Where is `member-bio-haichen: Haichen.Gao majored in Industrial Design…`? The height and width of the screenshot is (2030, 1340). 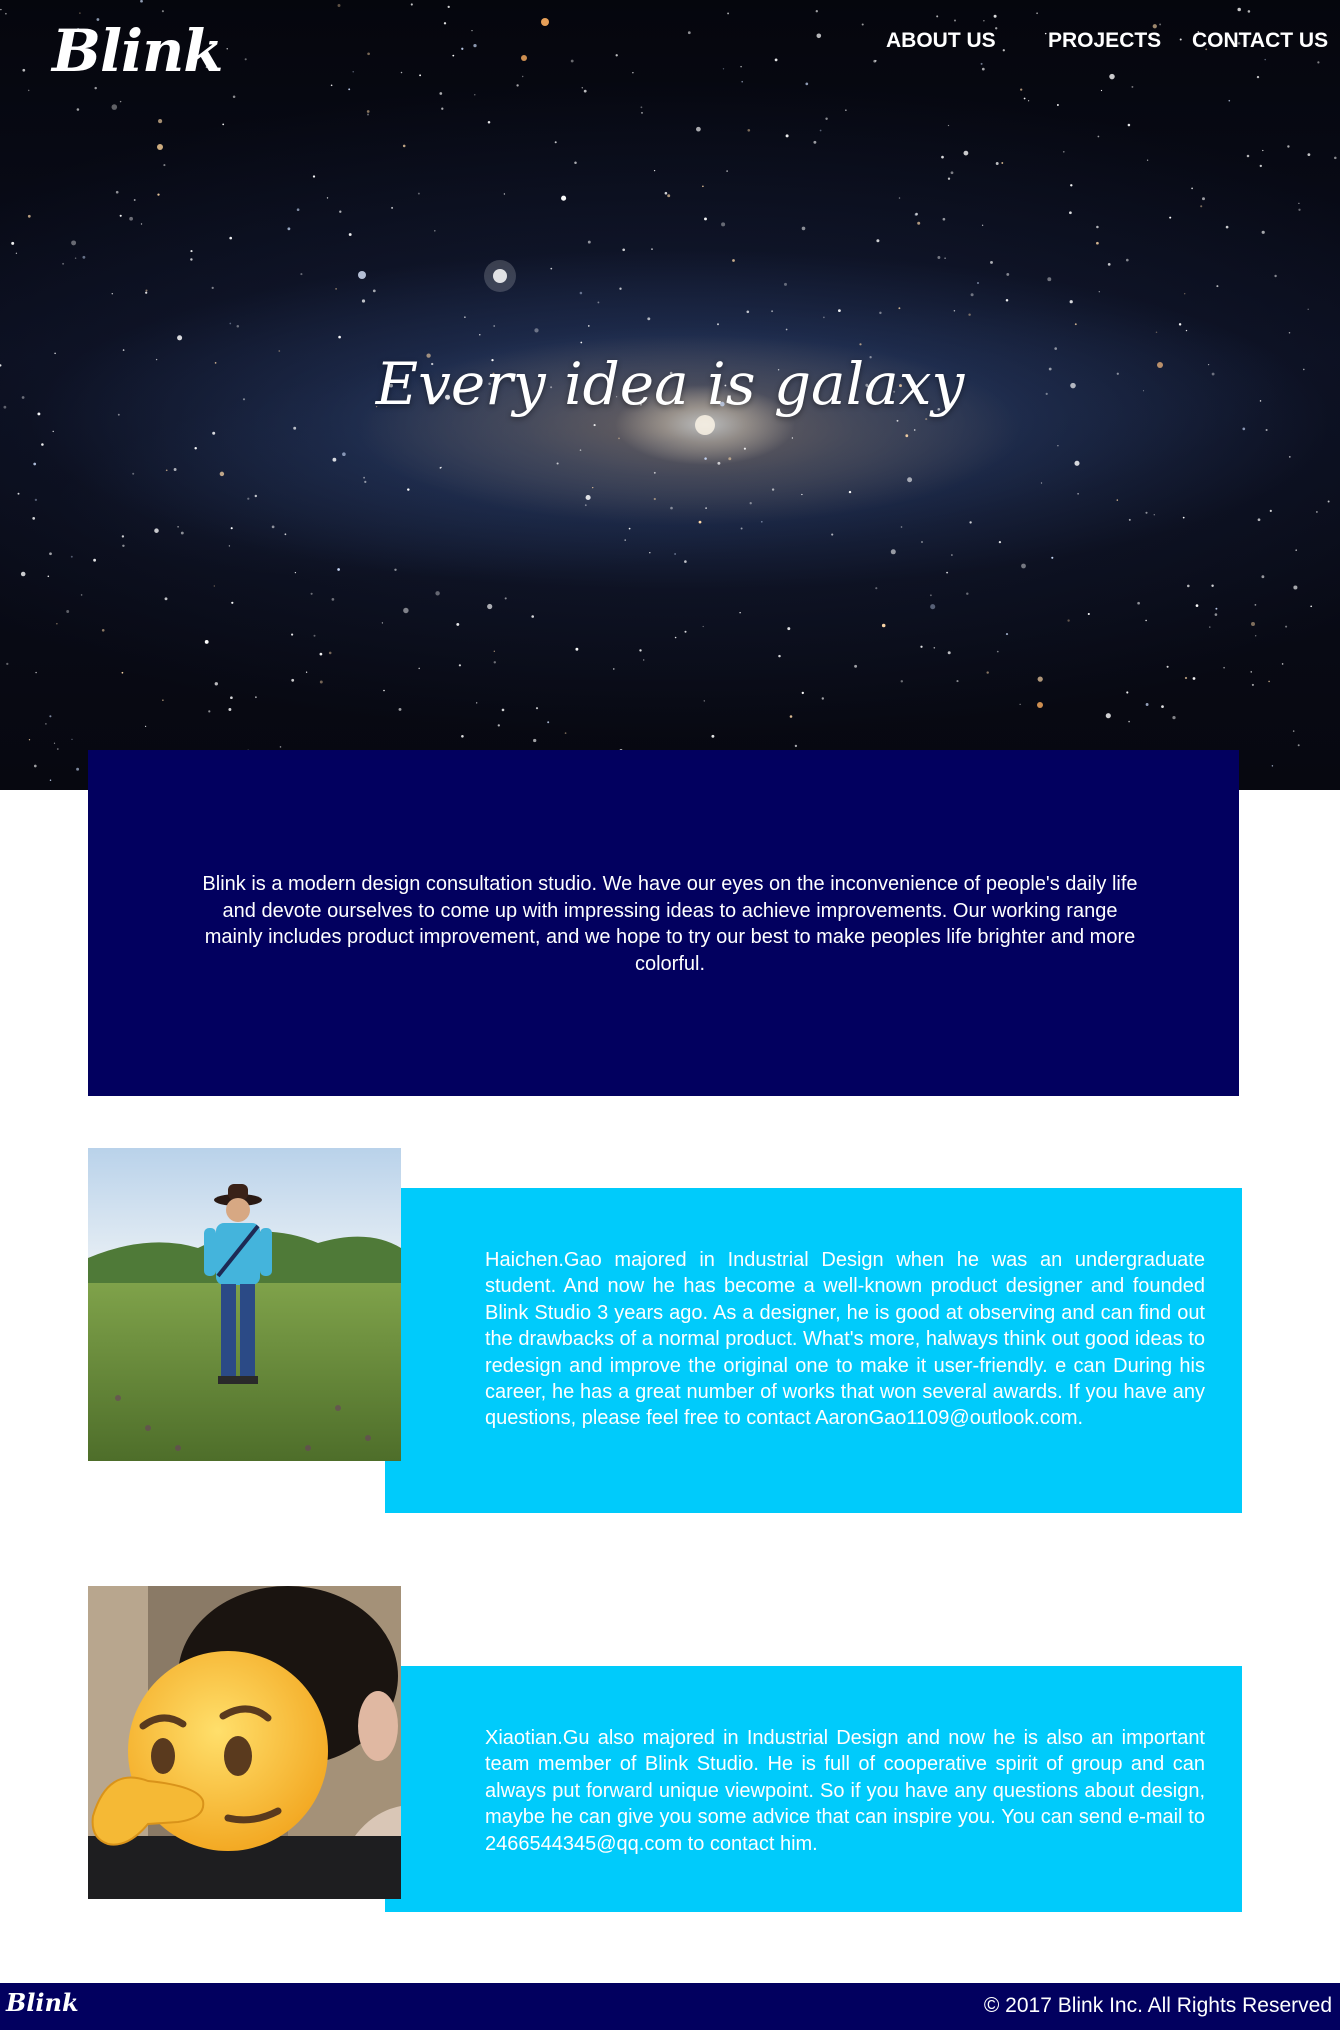
member-bio-haichen: Haichen.Gao majored in Industrial Design… is located at coordinates (845, 1339).